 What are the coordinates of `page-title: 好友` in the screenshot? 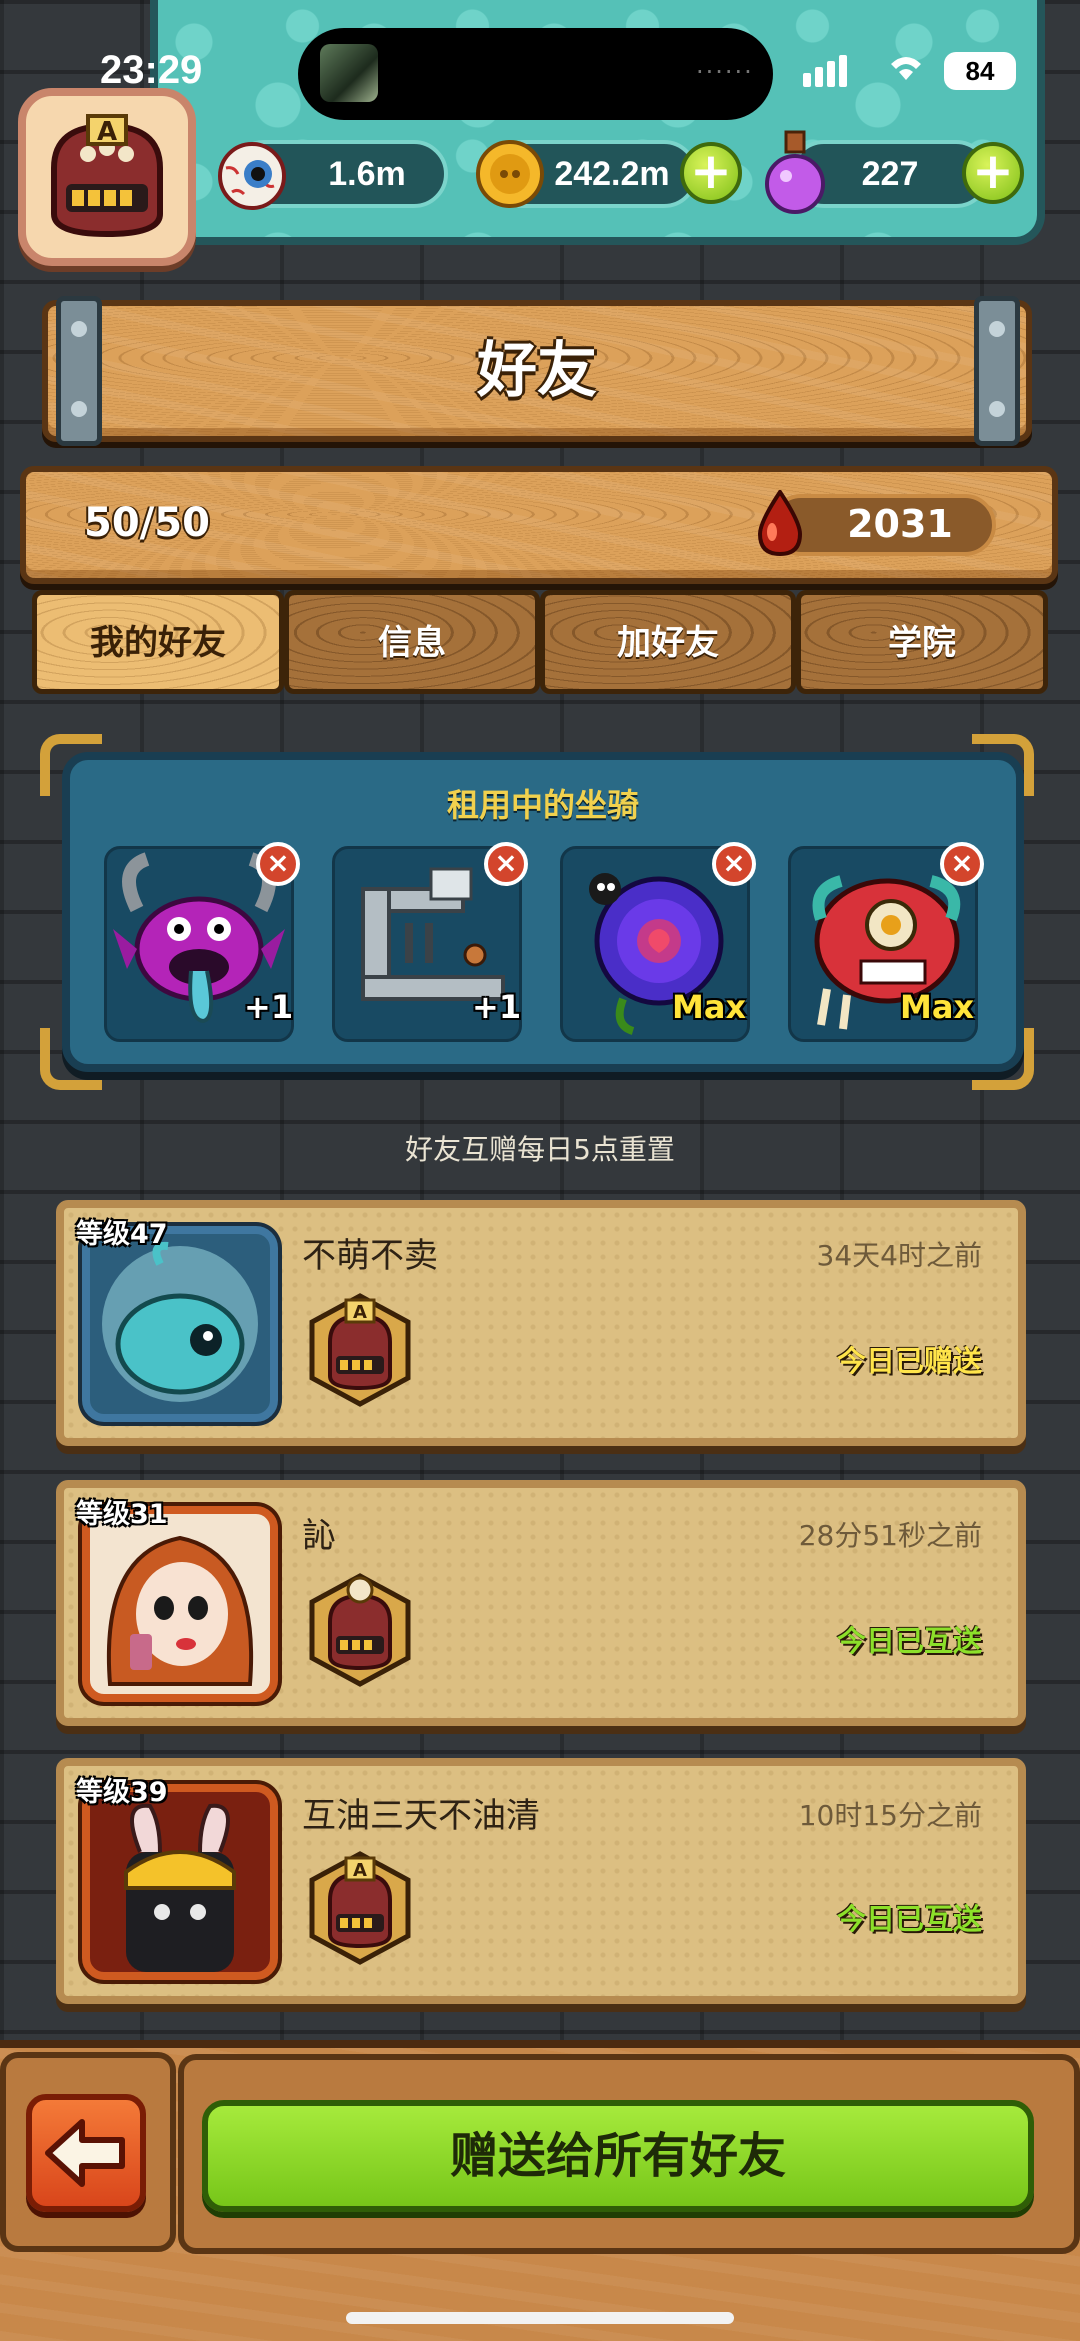 It's located at (537, 371).